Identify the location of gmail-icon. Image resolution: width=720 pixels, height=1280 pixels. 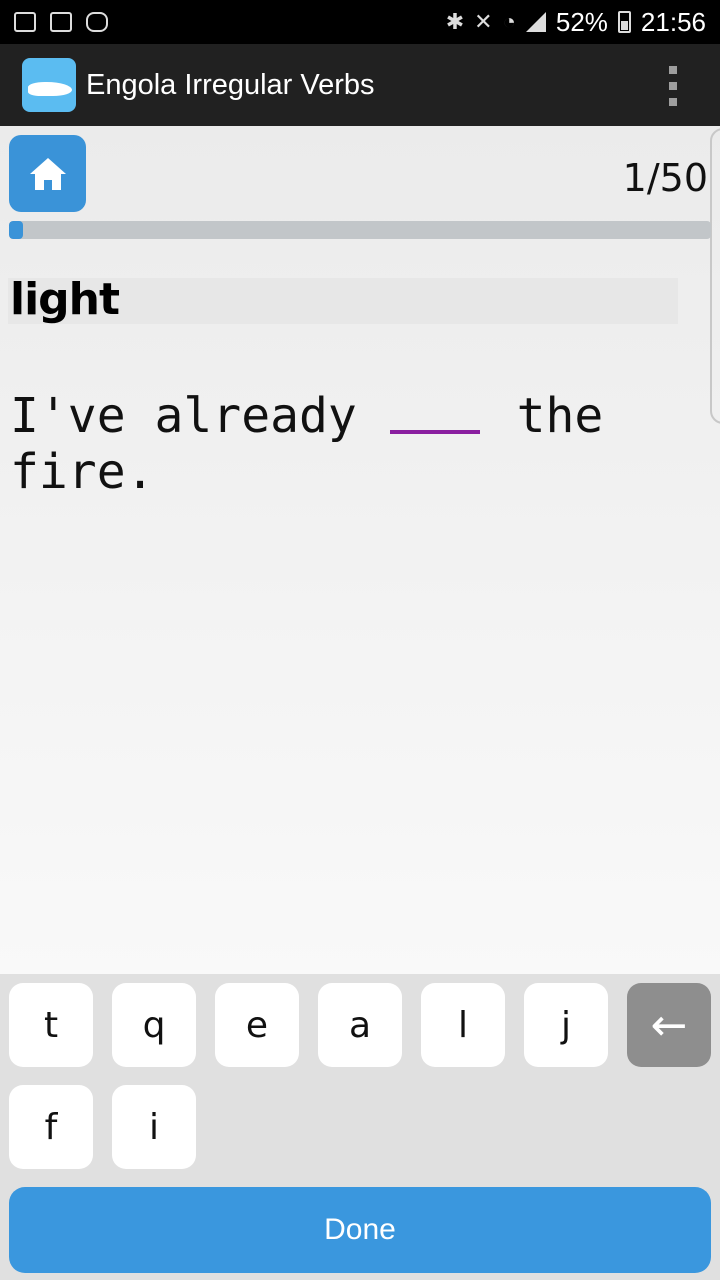
(25, 22).